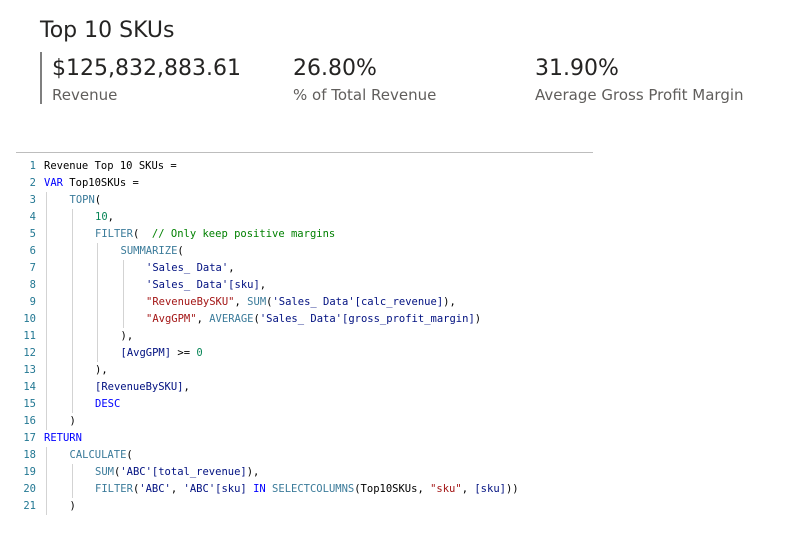  What do you see at coordinates (63, 438) in the screenshot?
I see `code-text: RETURN` at bounding box center [63, 438].